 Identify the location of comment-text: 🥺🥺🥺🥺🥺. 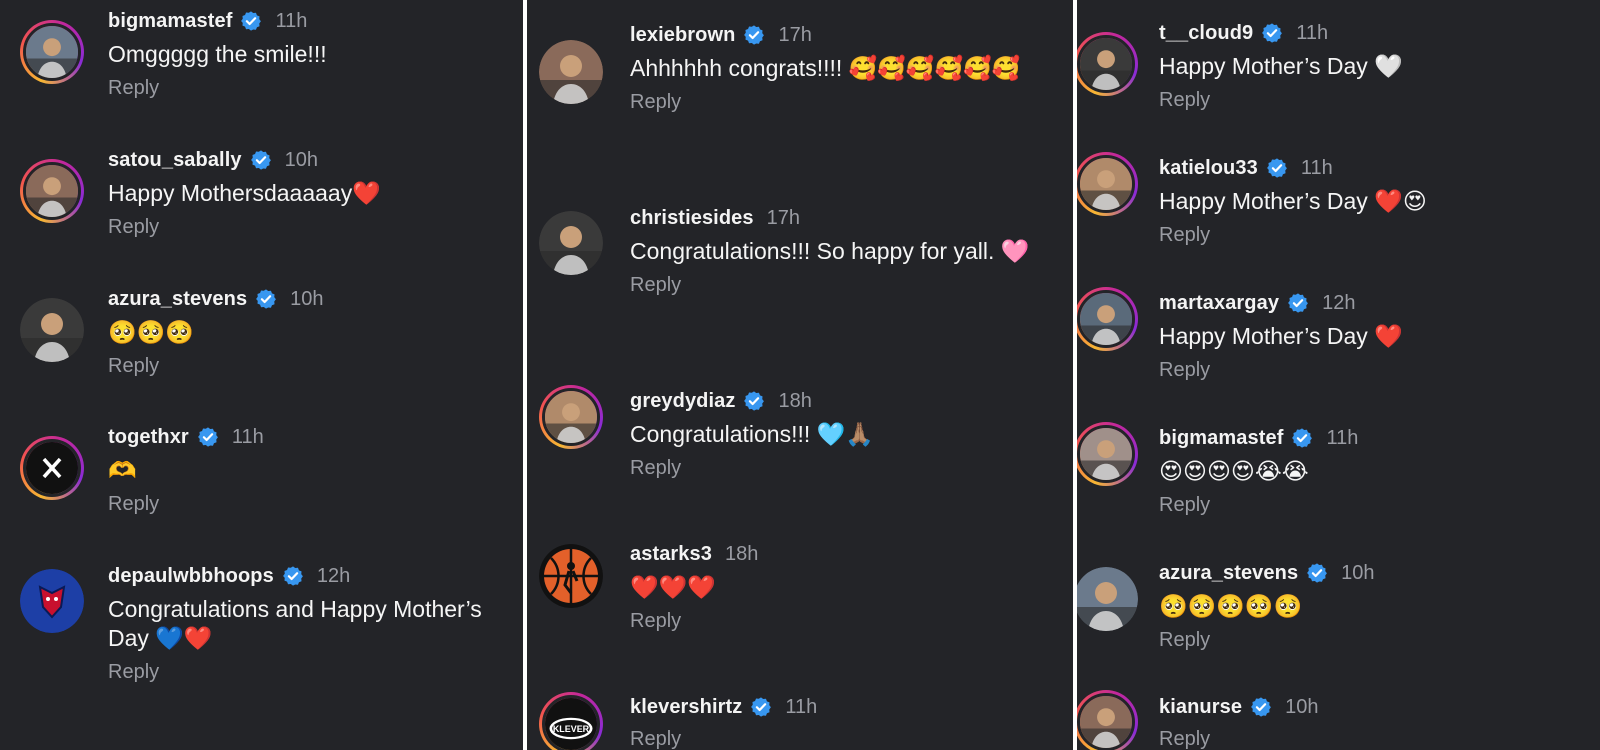
(1231, 606).